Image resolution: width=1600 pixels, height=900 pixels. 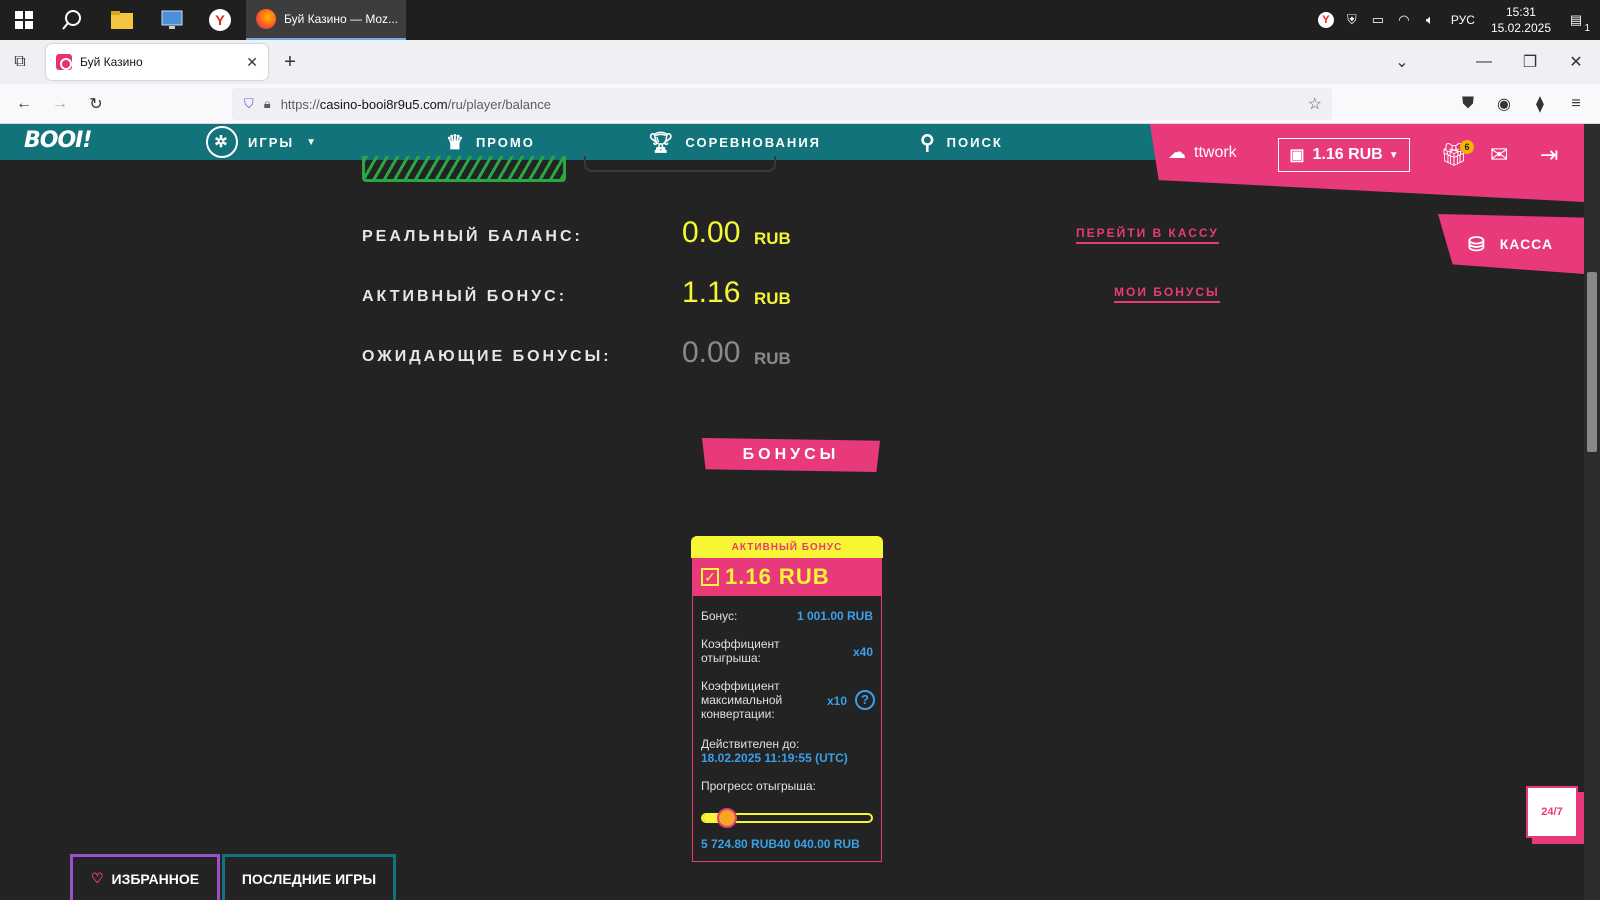 What do you see at coordinates (1484, 62) in the screenshot?
I see `minimize-icon: —` at bounding box center [1484, 62].